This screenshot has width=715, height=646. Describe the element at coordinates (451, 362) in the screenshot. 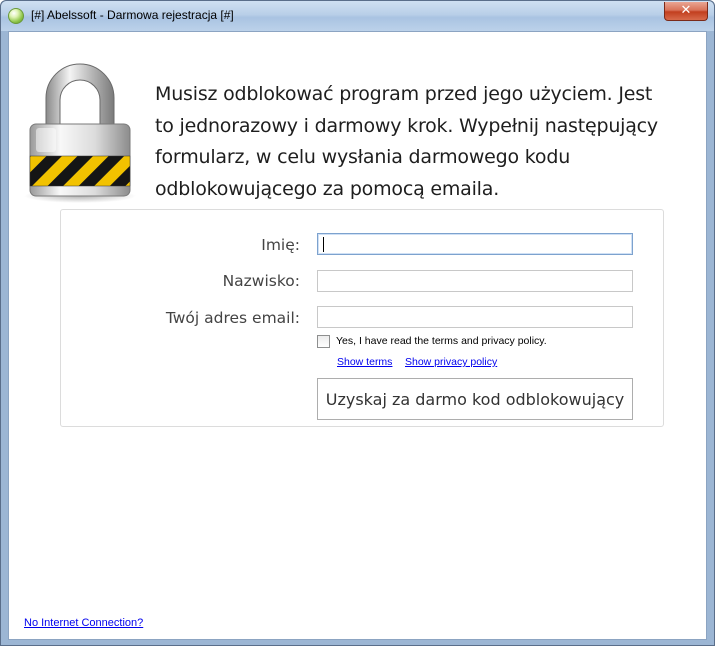

I see `show-privacy-policy-link: Show privacy policy` at that location.